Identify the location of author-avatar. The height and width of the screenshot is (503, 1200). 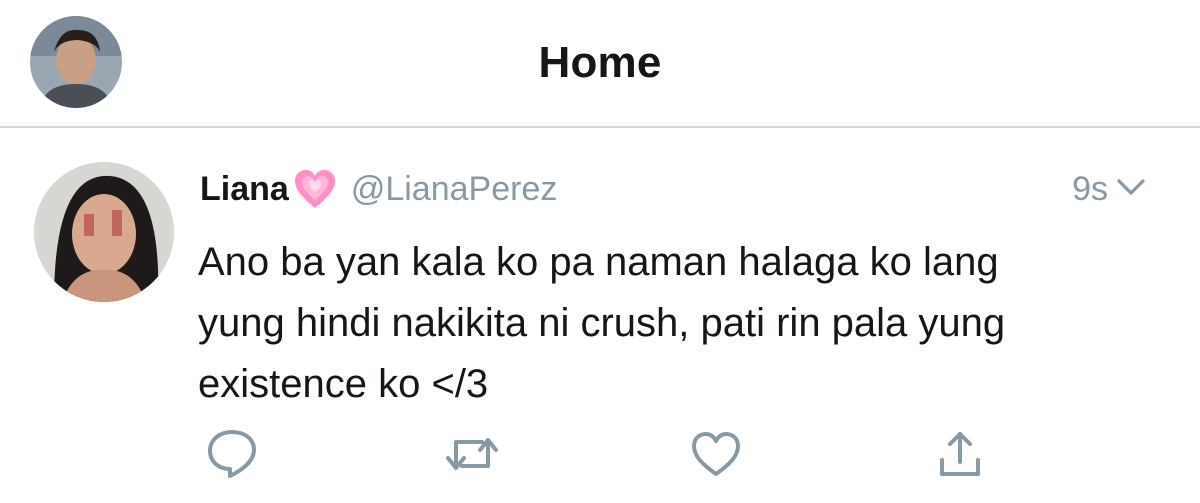
(104, 232).